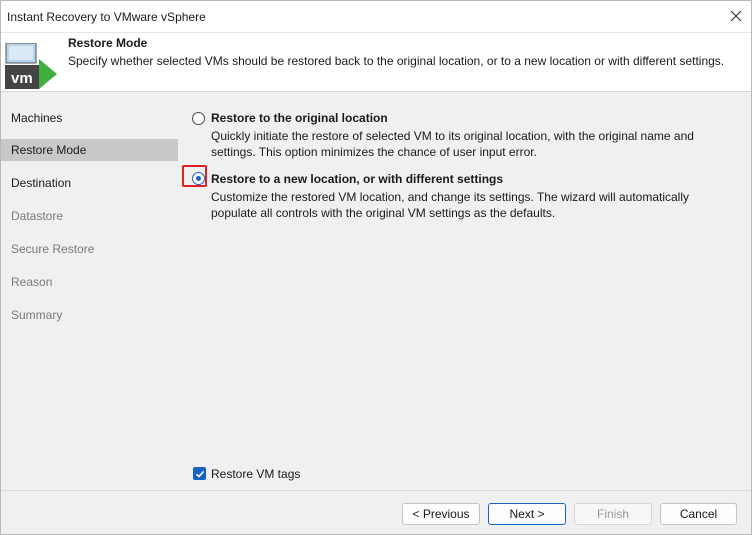 This screenshot has width=752, height=535. What do you see at coordinates (89, 183) in the screenshot?
I see `step-destination: Destination` at bounding box center [89, 183].